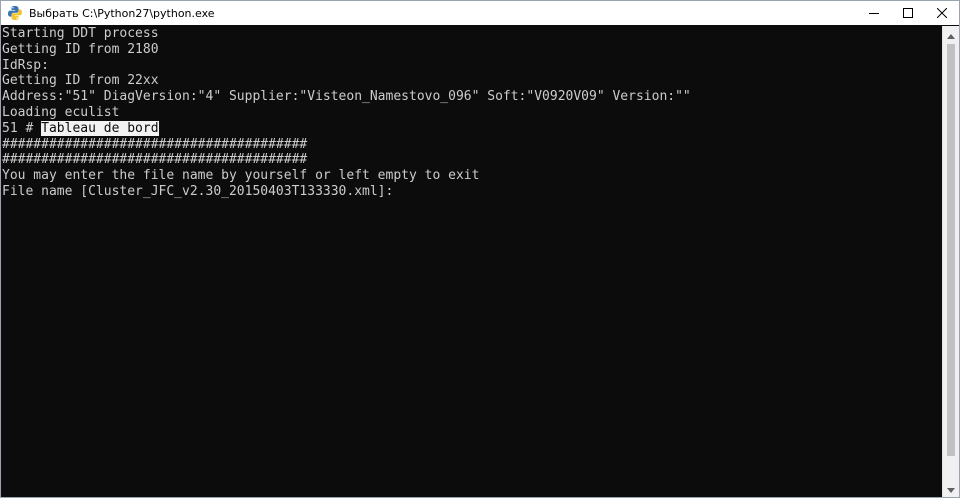 The height and width of the screenshot is (498, 960). I want to click on console-line: Loading eculist, so click(61, 112).